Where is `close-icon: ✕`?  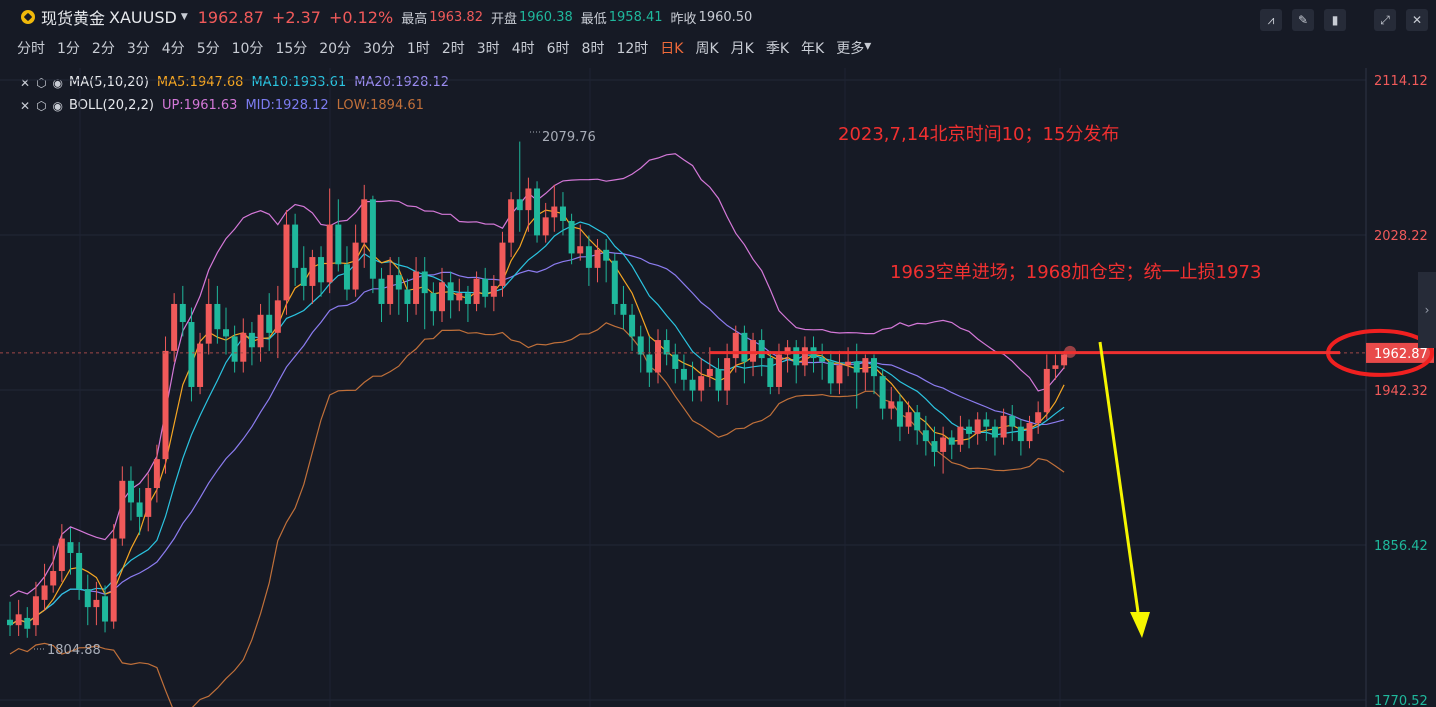
close-icon: ✕ is located at coordinates (1417, 20).